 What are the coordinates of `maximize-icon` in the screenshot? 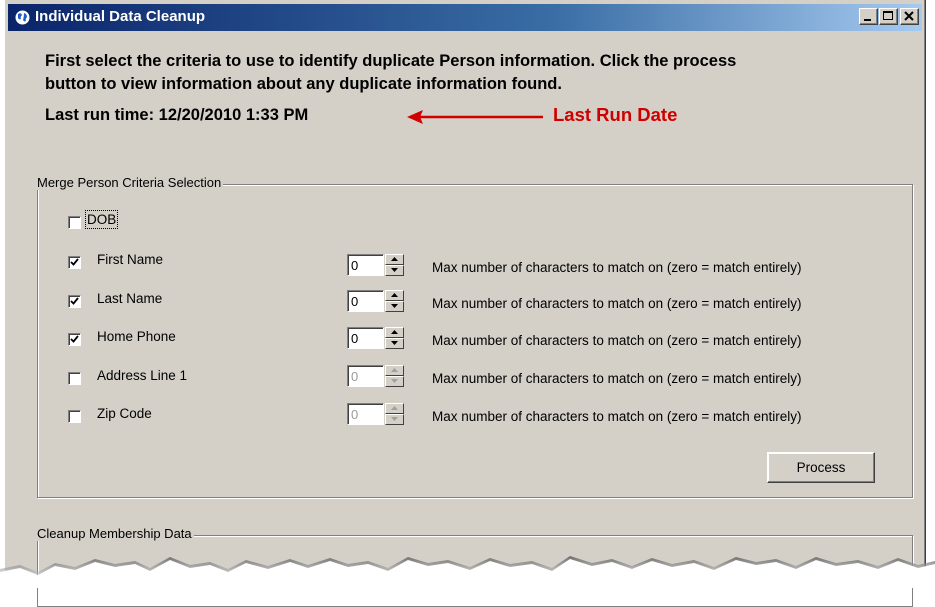 It's located at (888, 15).